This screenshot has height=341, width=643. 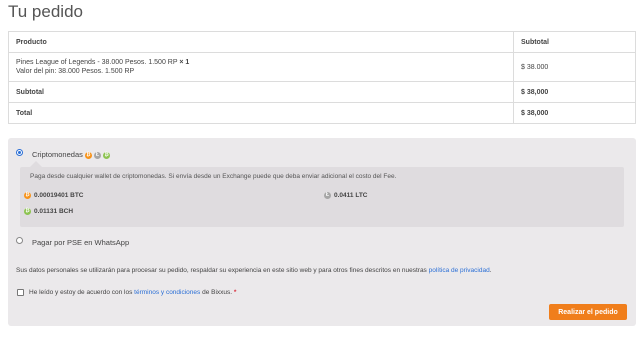 What do you see at coordinates (75, 71) in the screenshot?
I see `product-meta: Valor del pin: 38.000 Pesos. 1.500 RP` at bounding box center [75, 71].